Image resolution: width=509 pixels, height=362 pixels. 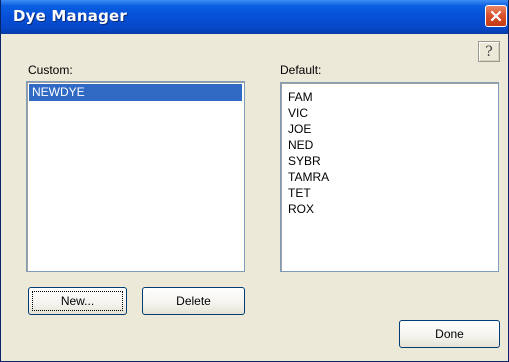 I want to click on default-list-item: TAMRA, so click(x=389, y=177).